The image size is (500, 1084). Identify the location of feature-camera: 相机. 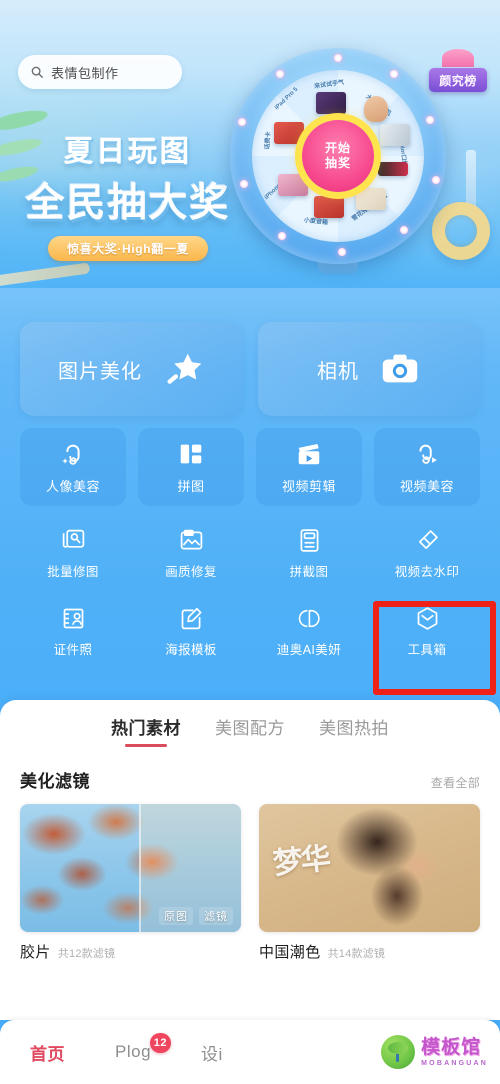
(369, 369).